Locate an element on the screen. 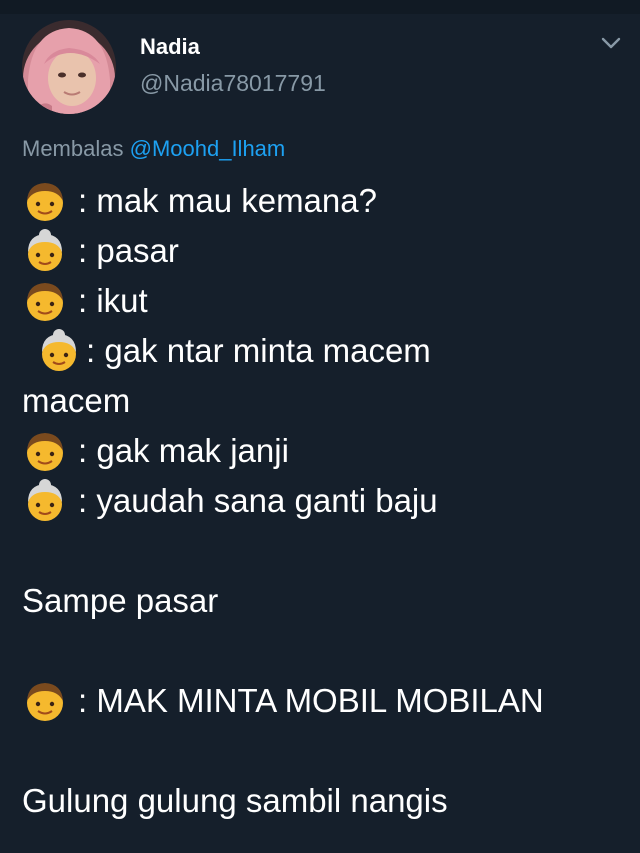 The image size is (640, 853). reply-mention-link: @Moohd_Ilham is located at coordinates (208, 148).